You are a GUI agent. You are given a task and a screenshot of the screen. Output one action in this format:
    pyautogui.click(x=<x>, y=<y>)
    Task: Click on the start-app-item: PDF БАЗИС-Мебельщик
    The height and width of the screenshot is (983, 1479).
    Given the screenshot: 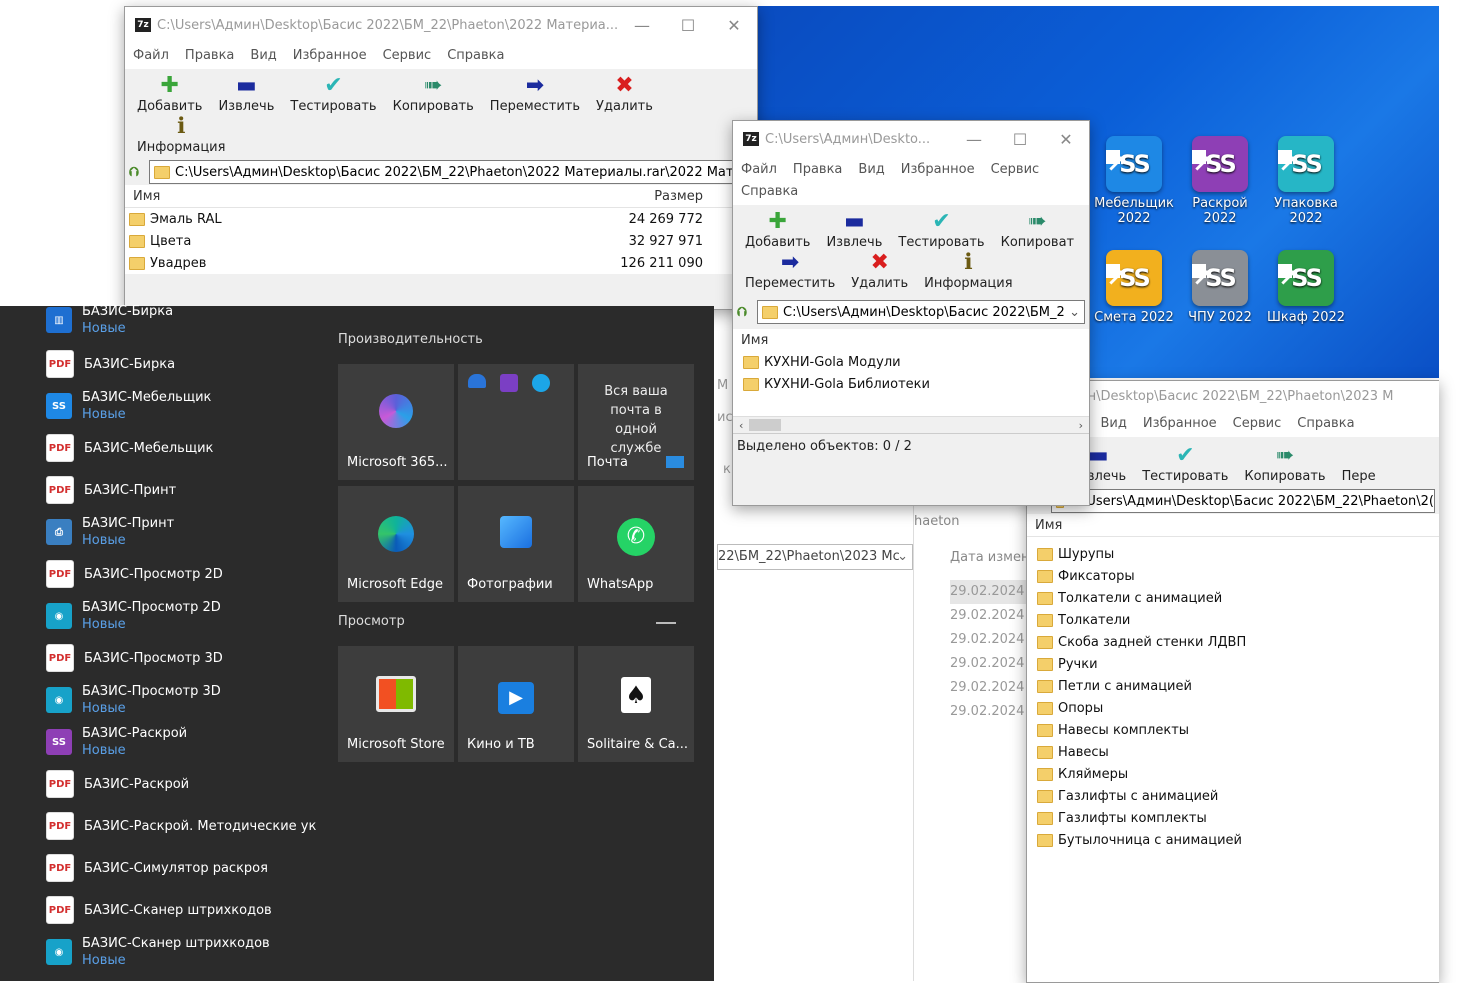 What is the action you would take?
    pyautogui.click(x=181, y=448)
    